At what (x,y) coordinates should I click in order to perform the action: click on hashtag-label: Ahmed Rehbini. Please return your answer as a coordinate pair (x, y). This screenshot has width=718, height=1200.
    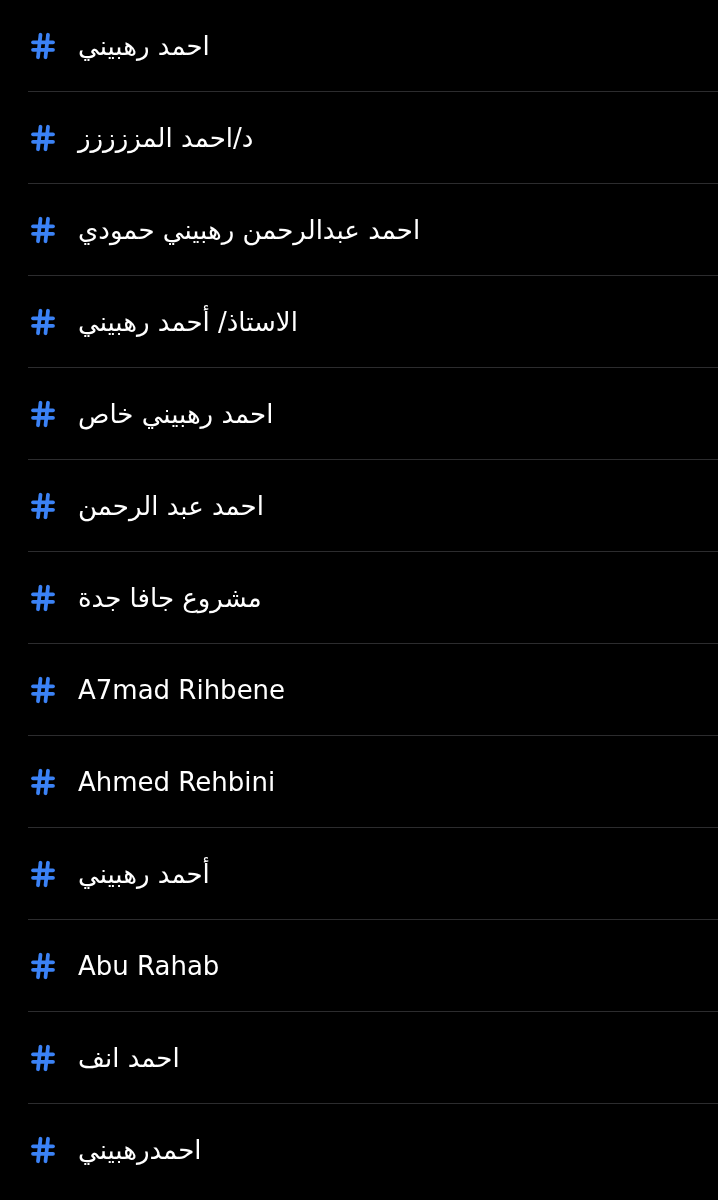
    Looking at the image, I should click on (177, 781).